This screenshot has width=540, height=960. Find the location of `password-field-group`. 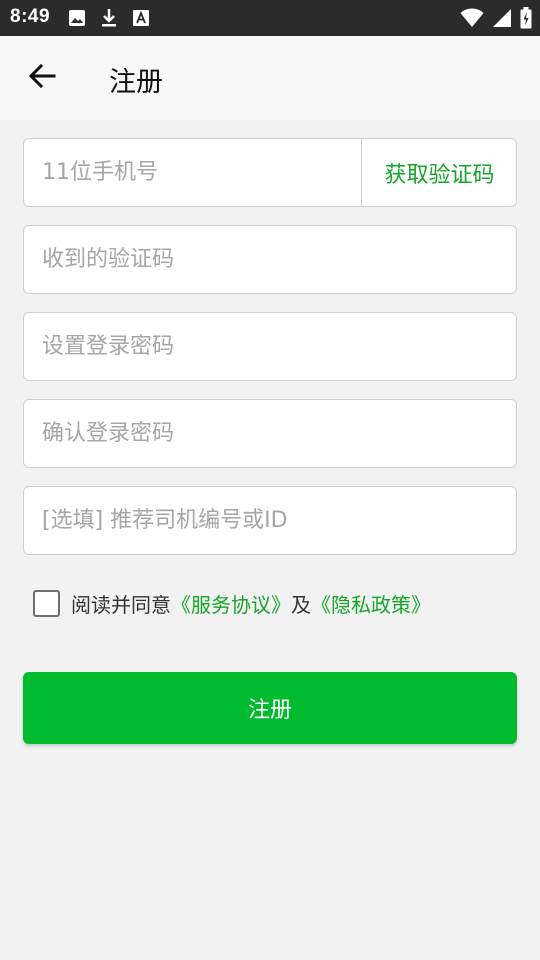

password-field-group is located at coordinates (270, 346).